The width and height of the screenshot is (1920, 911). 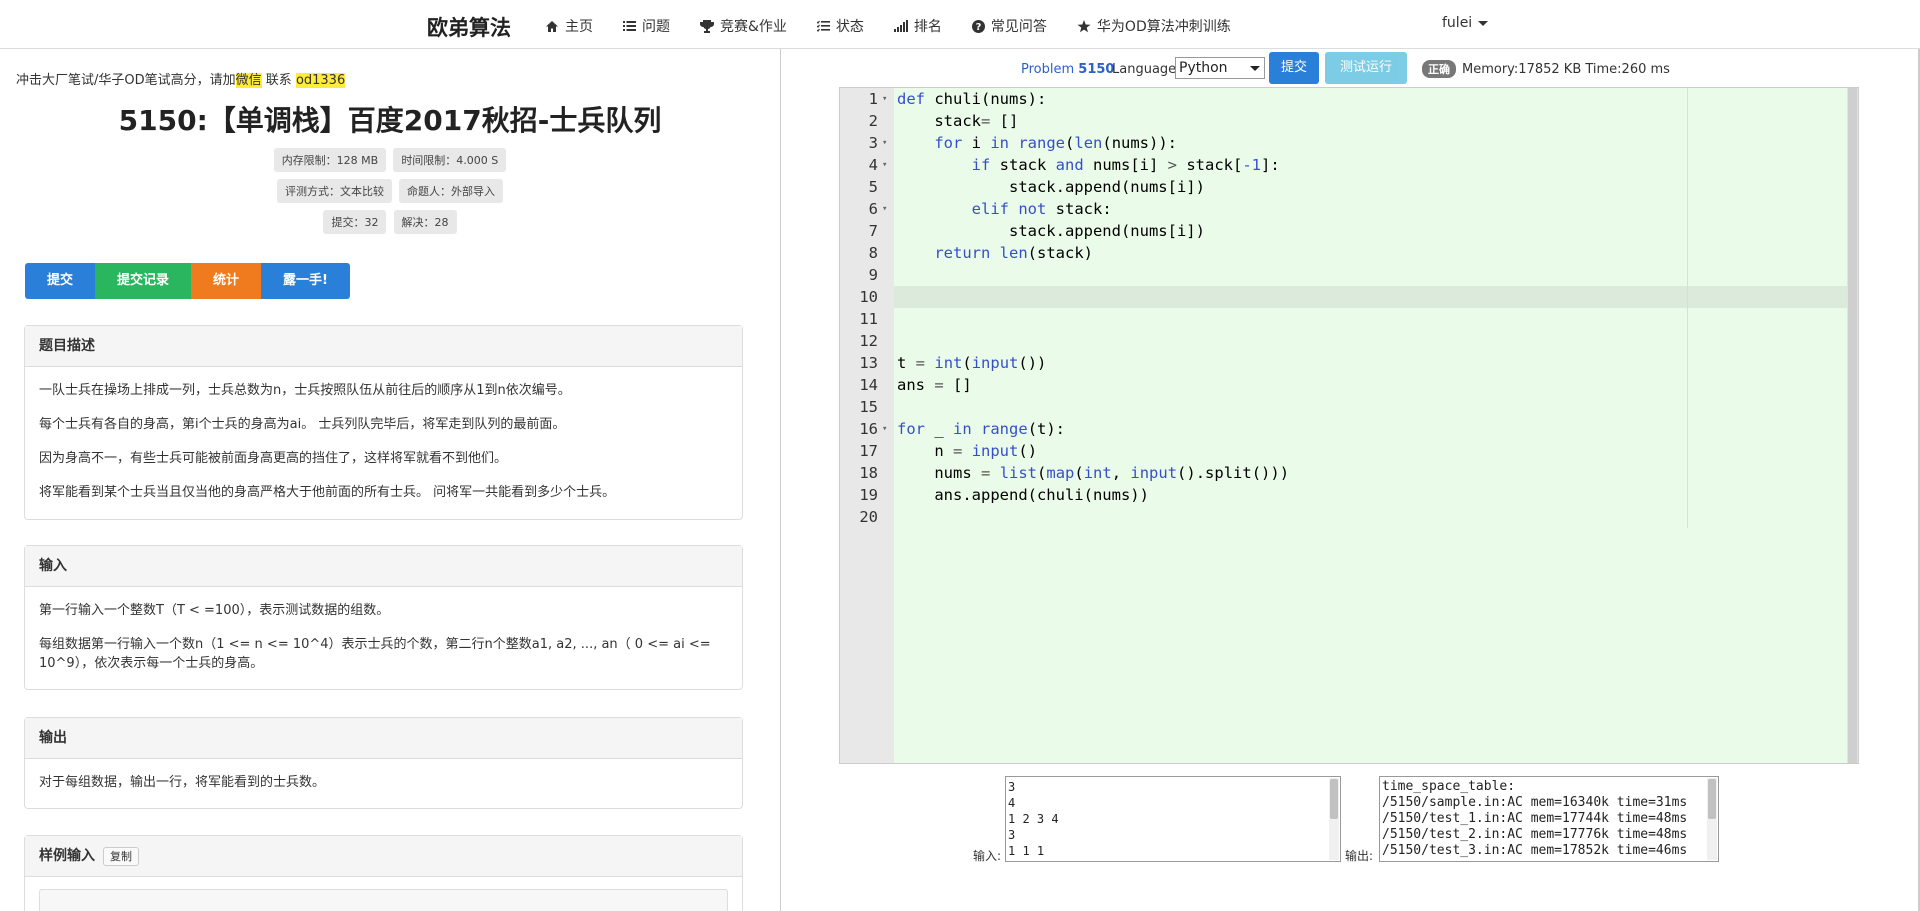 What do you see at coordinates (214, 610) in the screenshot?
I see `input-paragraph: 第一行输入一个整数T（T < =100），表示测试数据的组数。` at bounding box center [214, 610].